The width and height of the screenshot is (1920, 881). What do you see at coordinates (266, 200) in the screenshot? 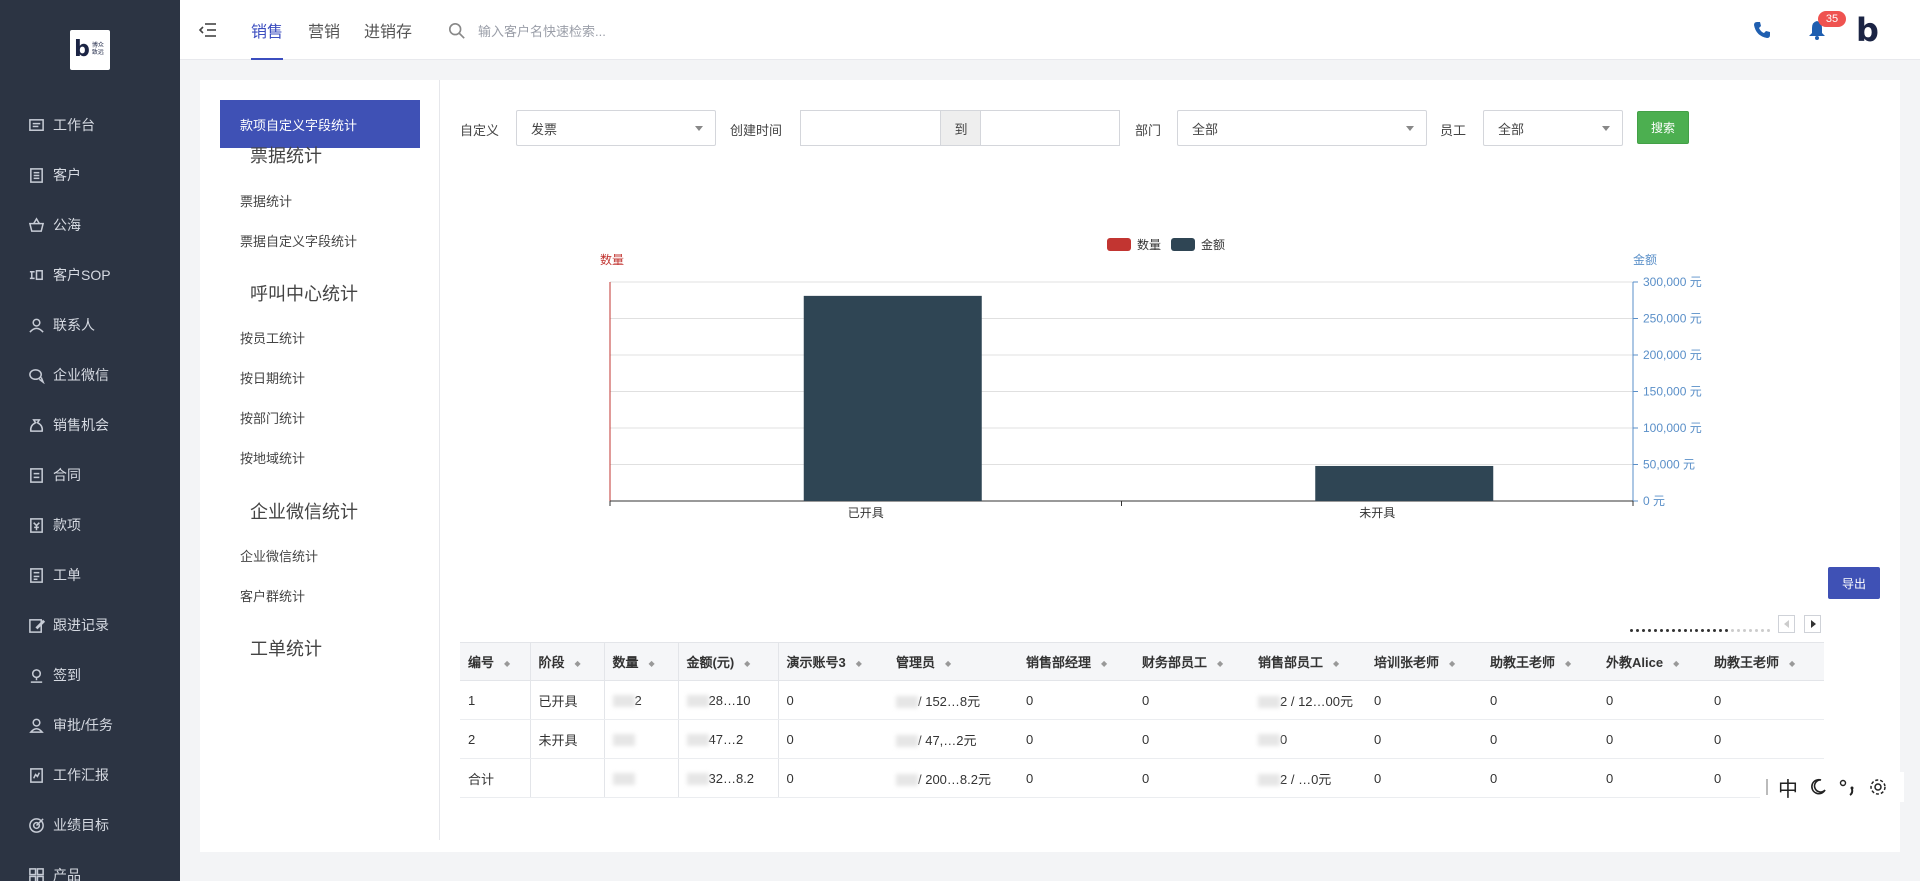
I see `submenu-item: 票据统计` at bounding box center [266, 200].